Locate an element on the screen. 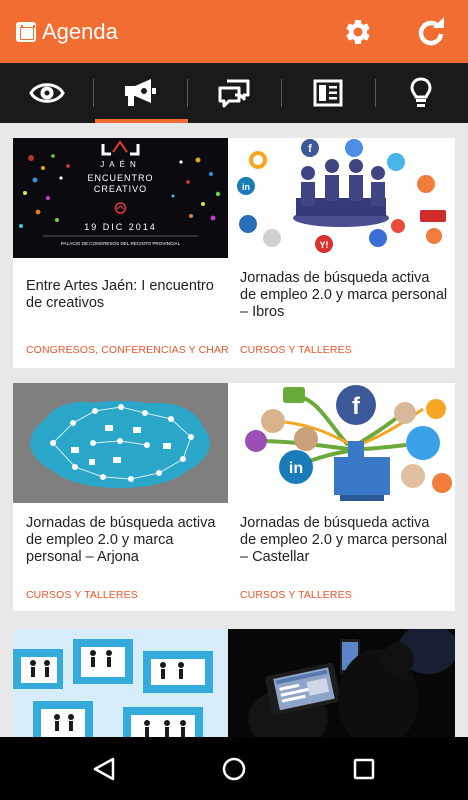 This screenshot has height=800, width=468. tab-eye is located at coordinates (47, 93).